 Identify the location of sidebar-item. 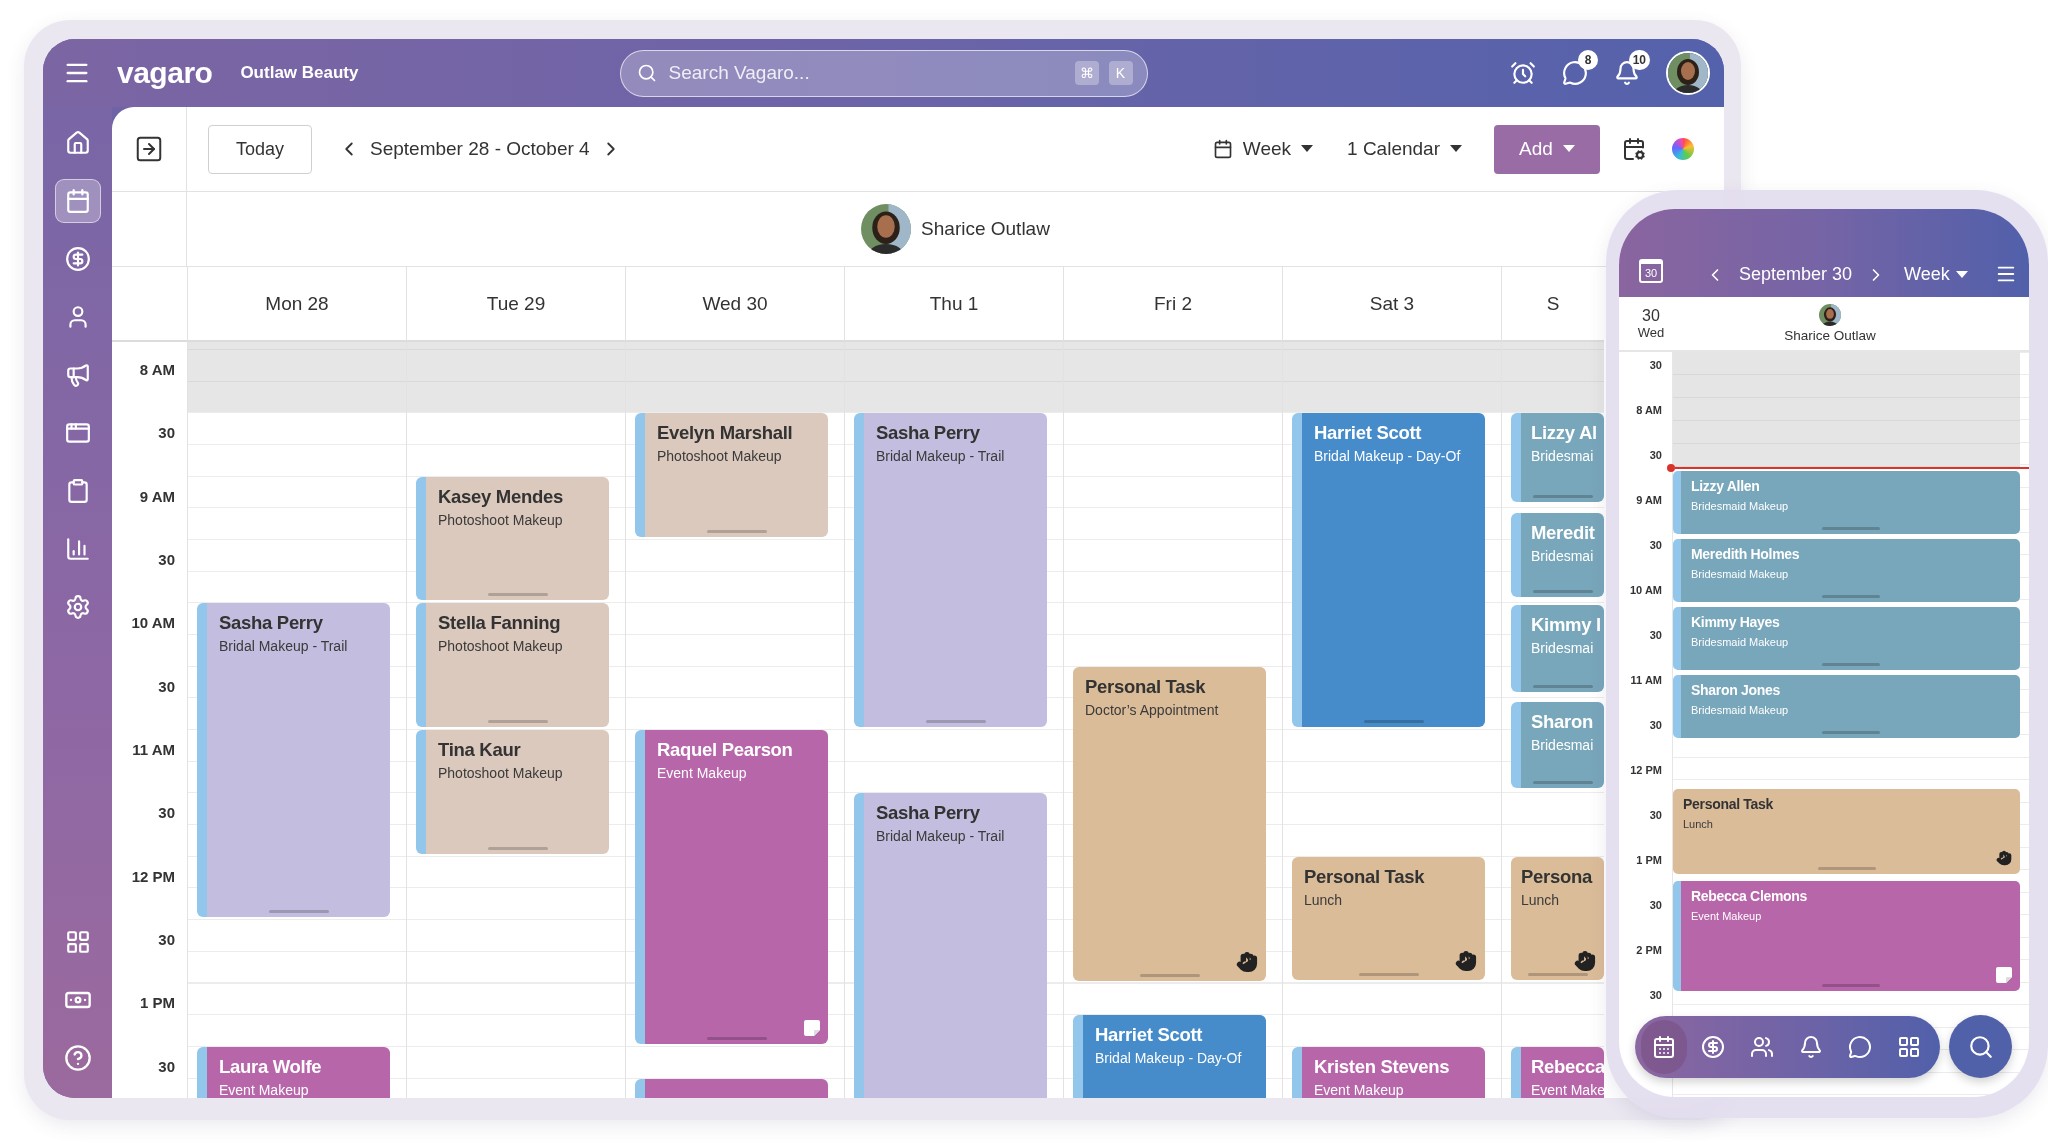
(77, 201).